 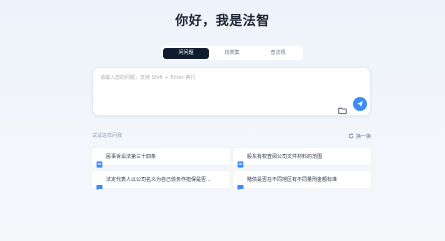 I want to click on question-input, so click(x=215, y=81).